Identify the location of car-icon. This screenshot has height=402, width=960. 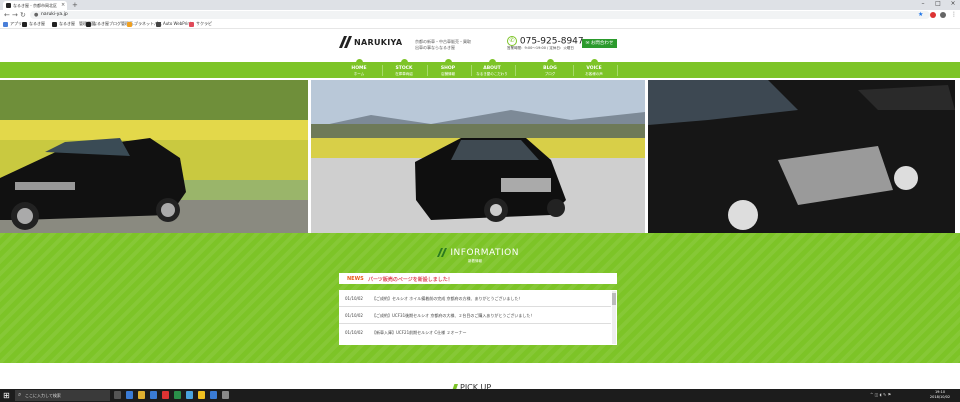
(404, 62).